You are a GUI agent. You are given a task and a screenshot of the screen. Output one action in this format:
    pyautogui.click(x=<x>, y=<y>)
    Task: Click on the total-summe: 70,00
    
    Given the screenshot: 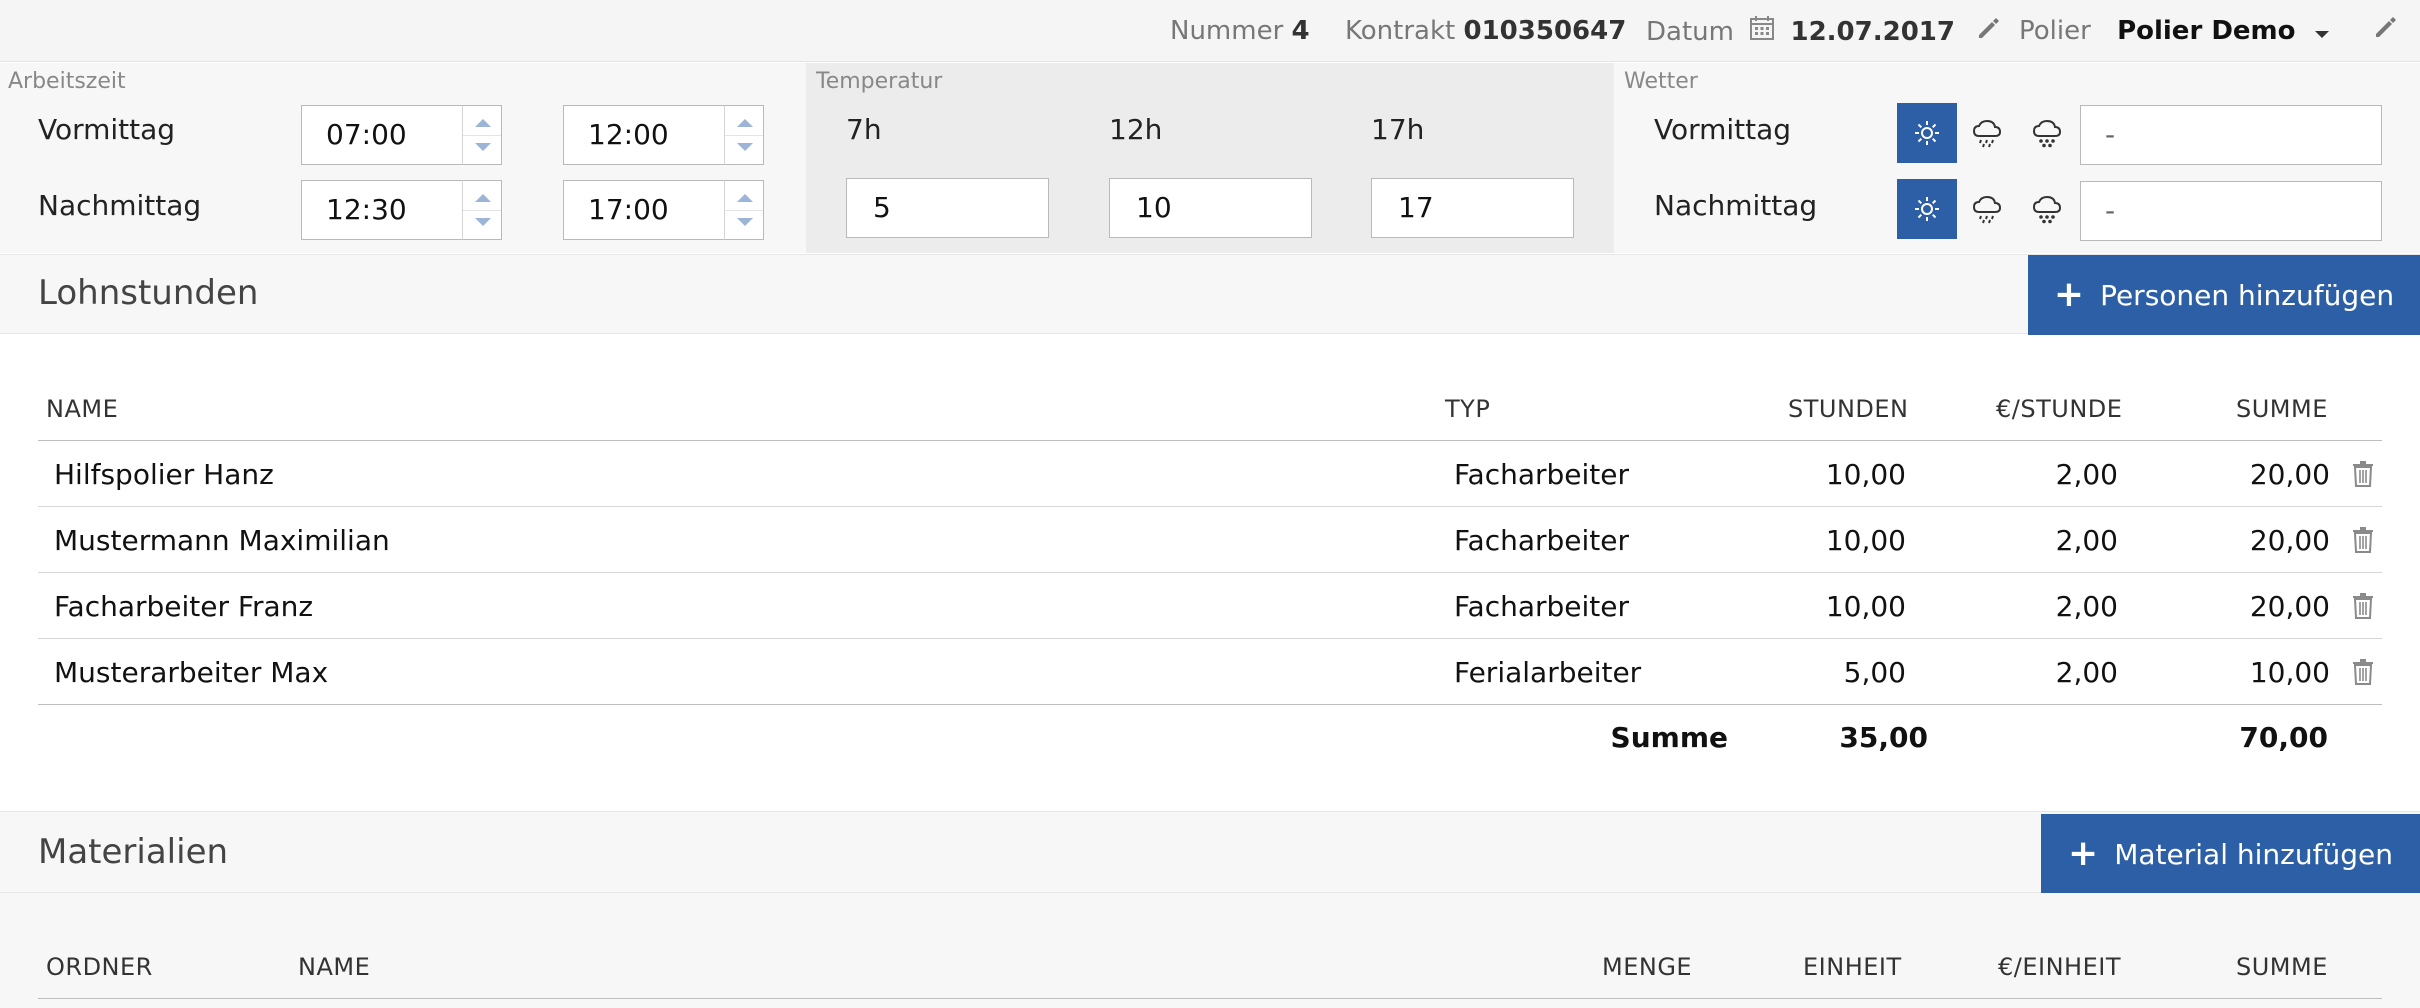 What is the action you would take?
    pyautogui.click(x=2283, y=737)
    